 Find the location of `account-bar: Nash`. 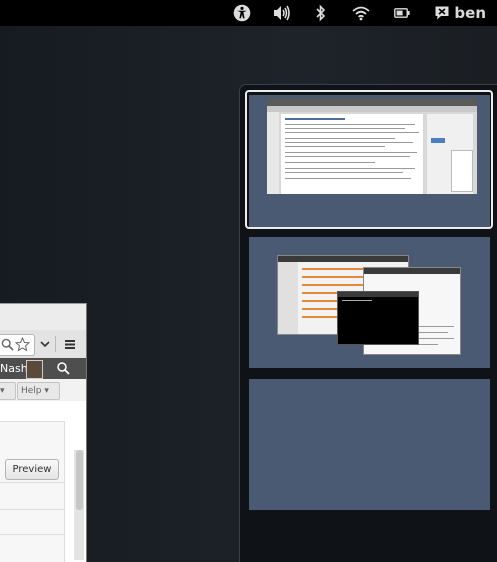

account-bar: Nash is located at coordinates (43, 368).